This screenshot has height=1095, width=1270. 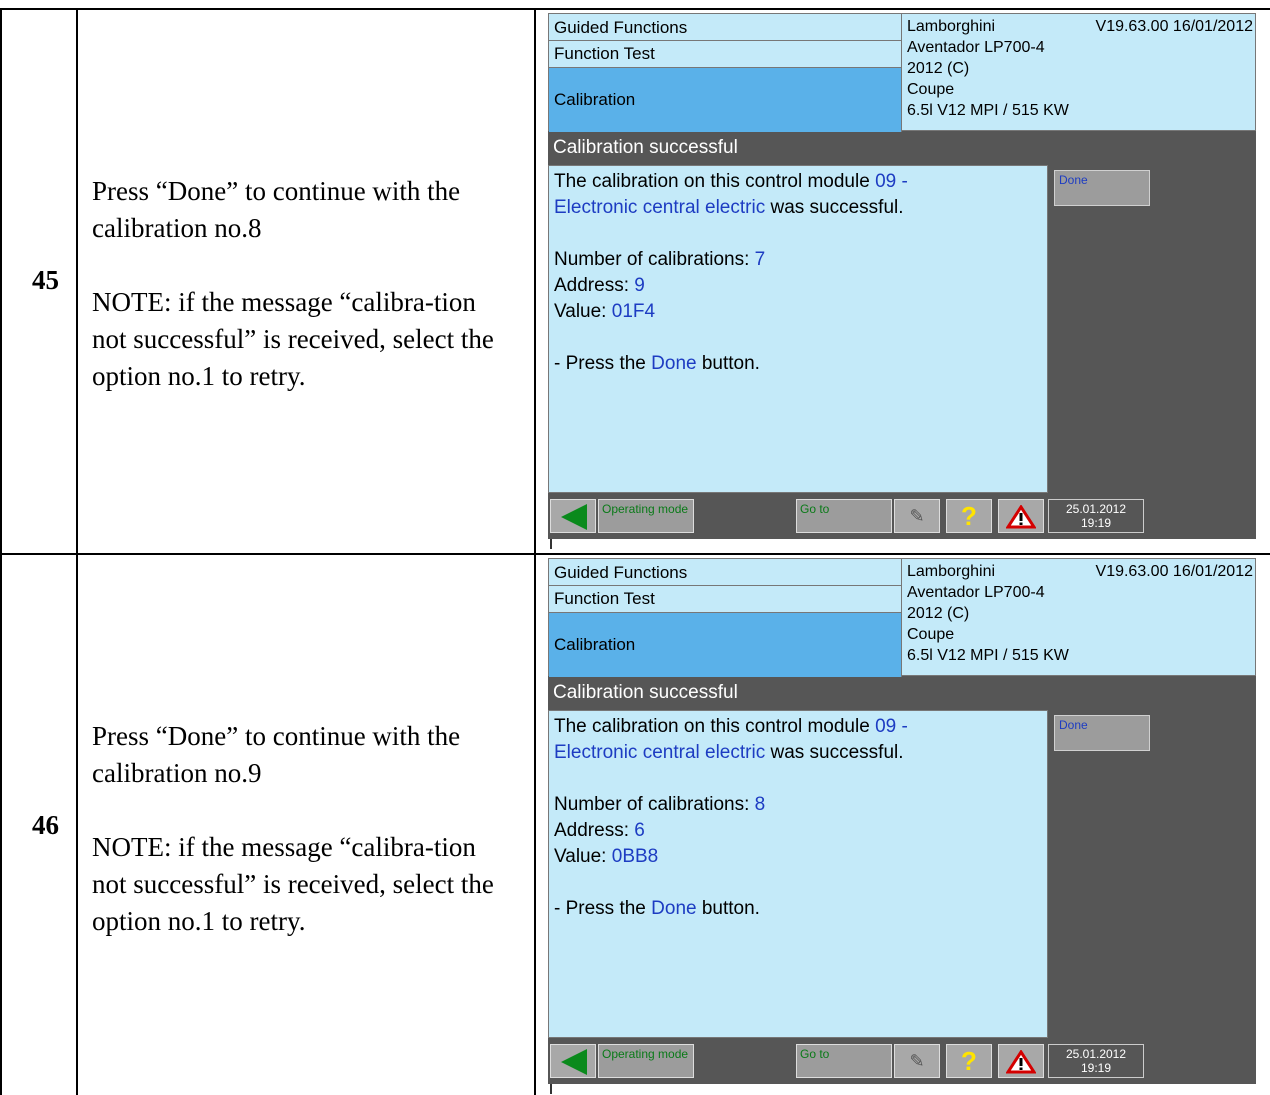 What do you see at coordinates (931, 89) in the screenshot?
I see `vehicle-body: Coupe` at bounding box center [931, 89].